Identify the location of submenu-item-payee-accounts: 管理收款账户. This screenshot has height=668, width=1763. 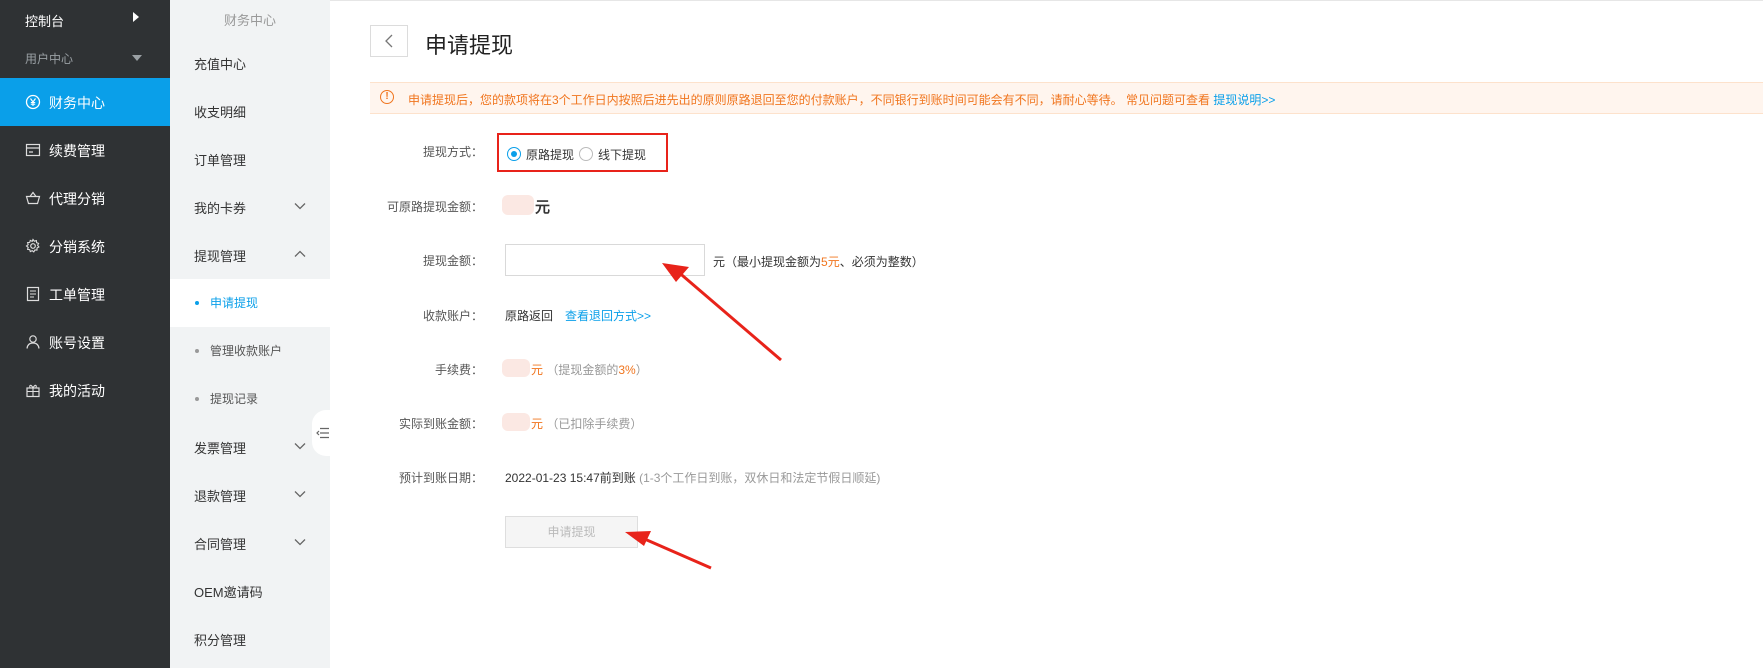
(250, 351).